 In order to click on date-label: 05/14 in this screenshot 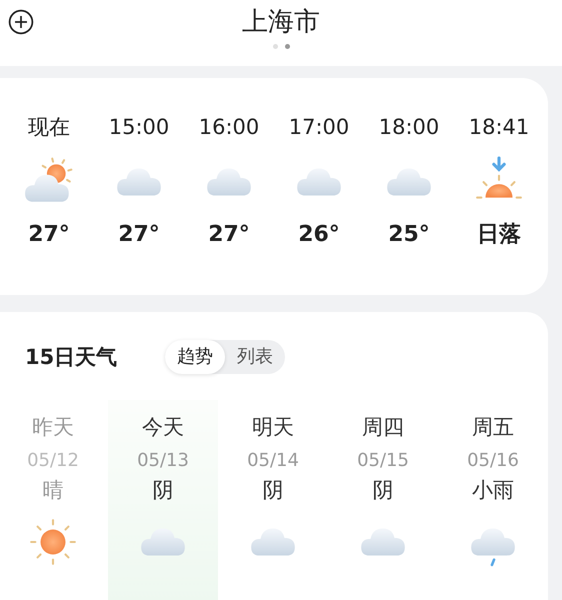, I will do `click(273, 461)`.